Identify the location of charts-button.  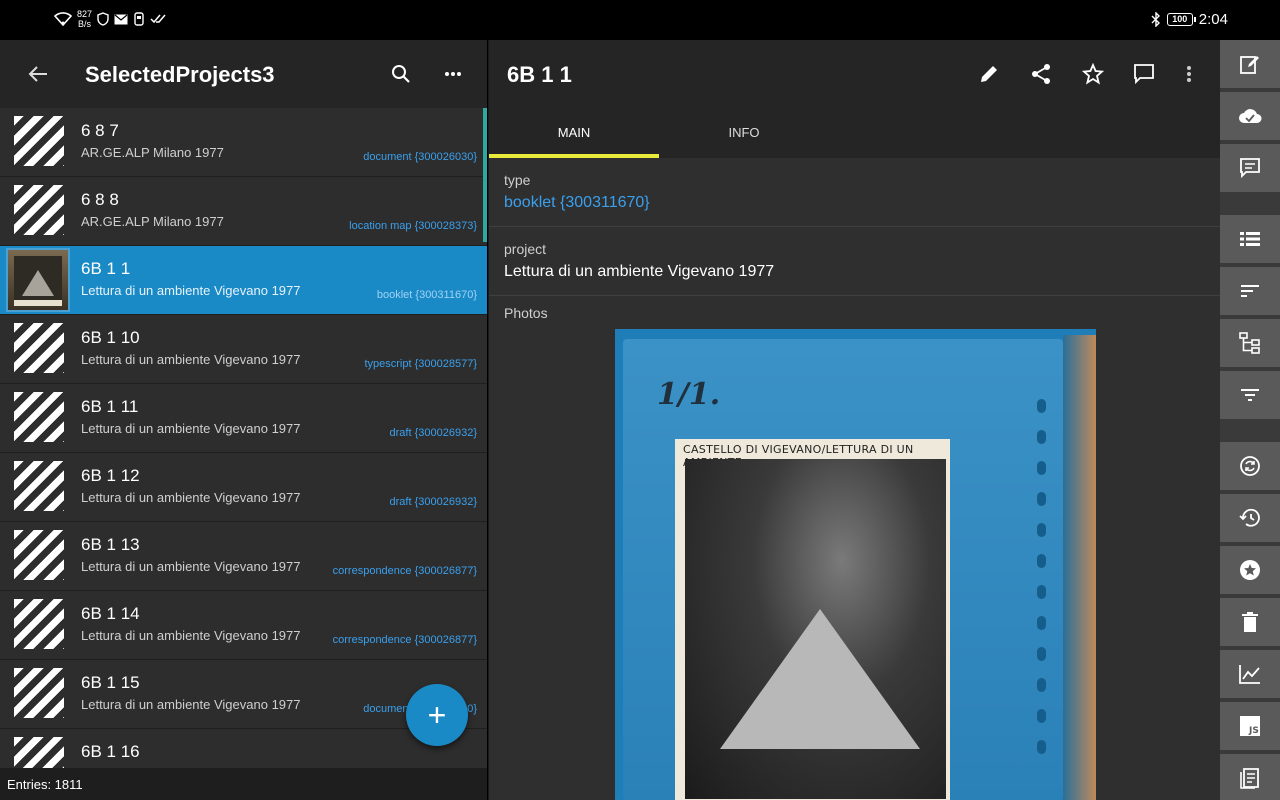
(1250, 675).